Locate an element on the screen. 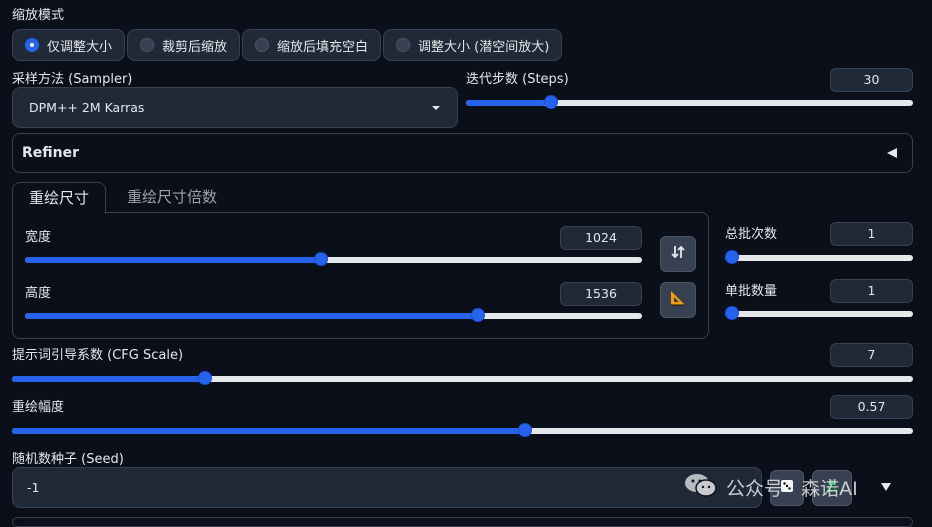  radio-label: 仅调整大小 is located at coordinates (80, 47).